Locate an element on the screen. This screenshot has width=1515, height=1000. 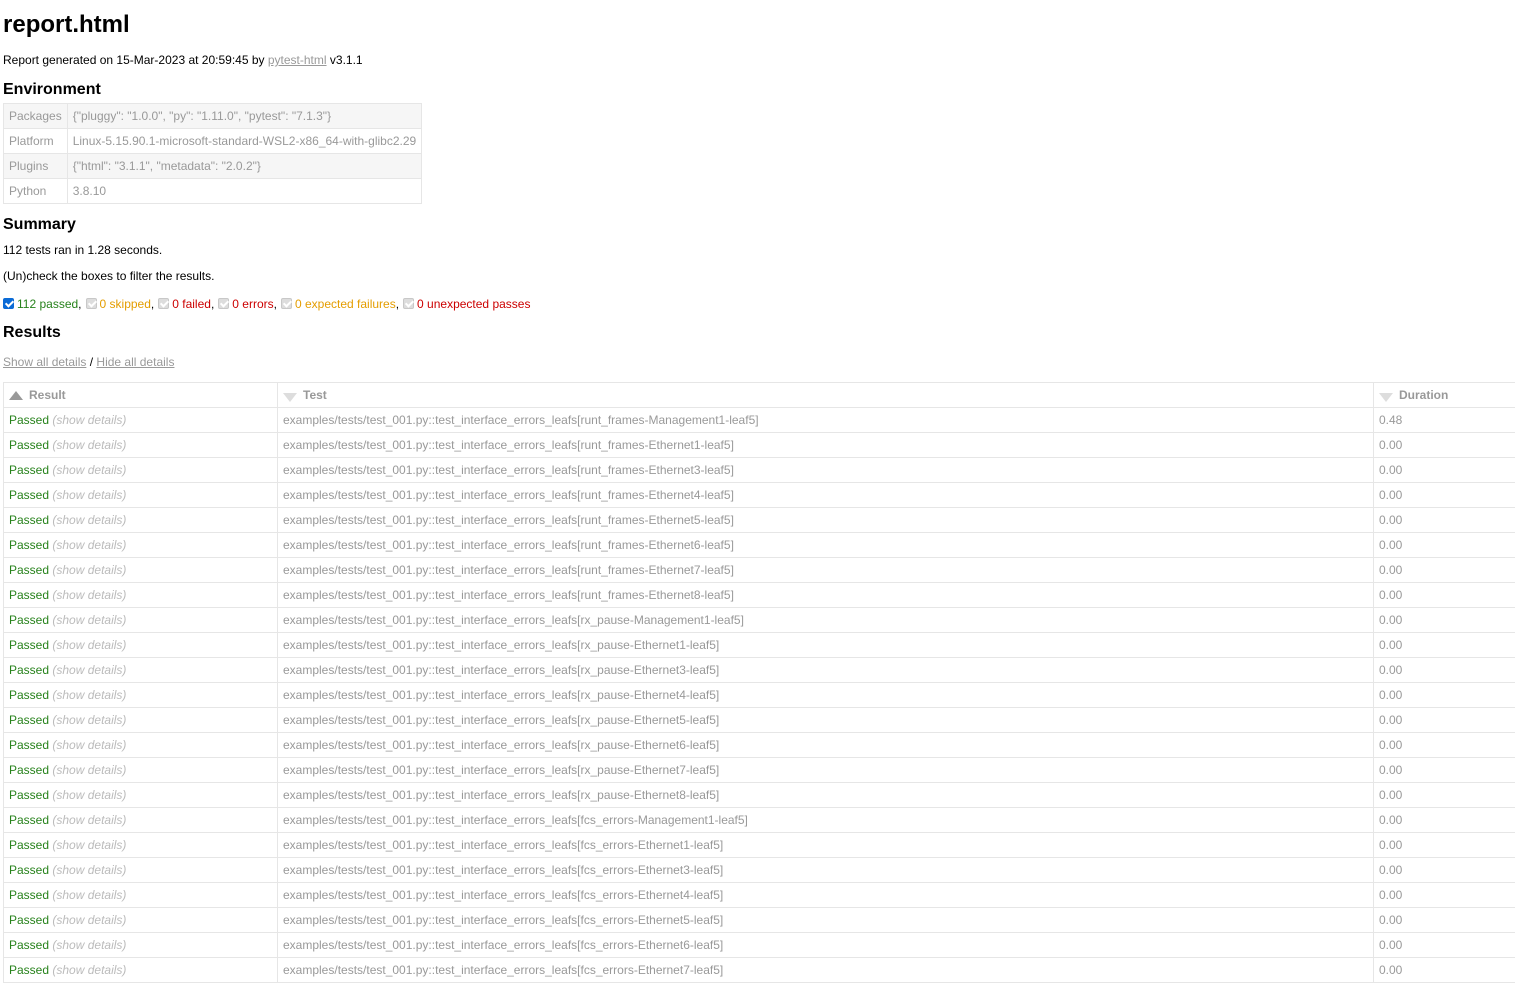
environment-heading: Environment is located at coordinates (52, 89).